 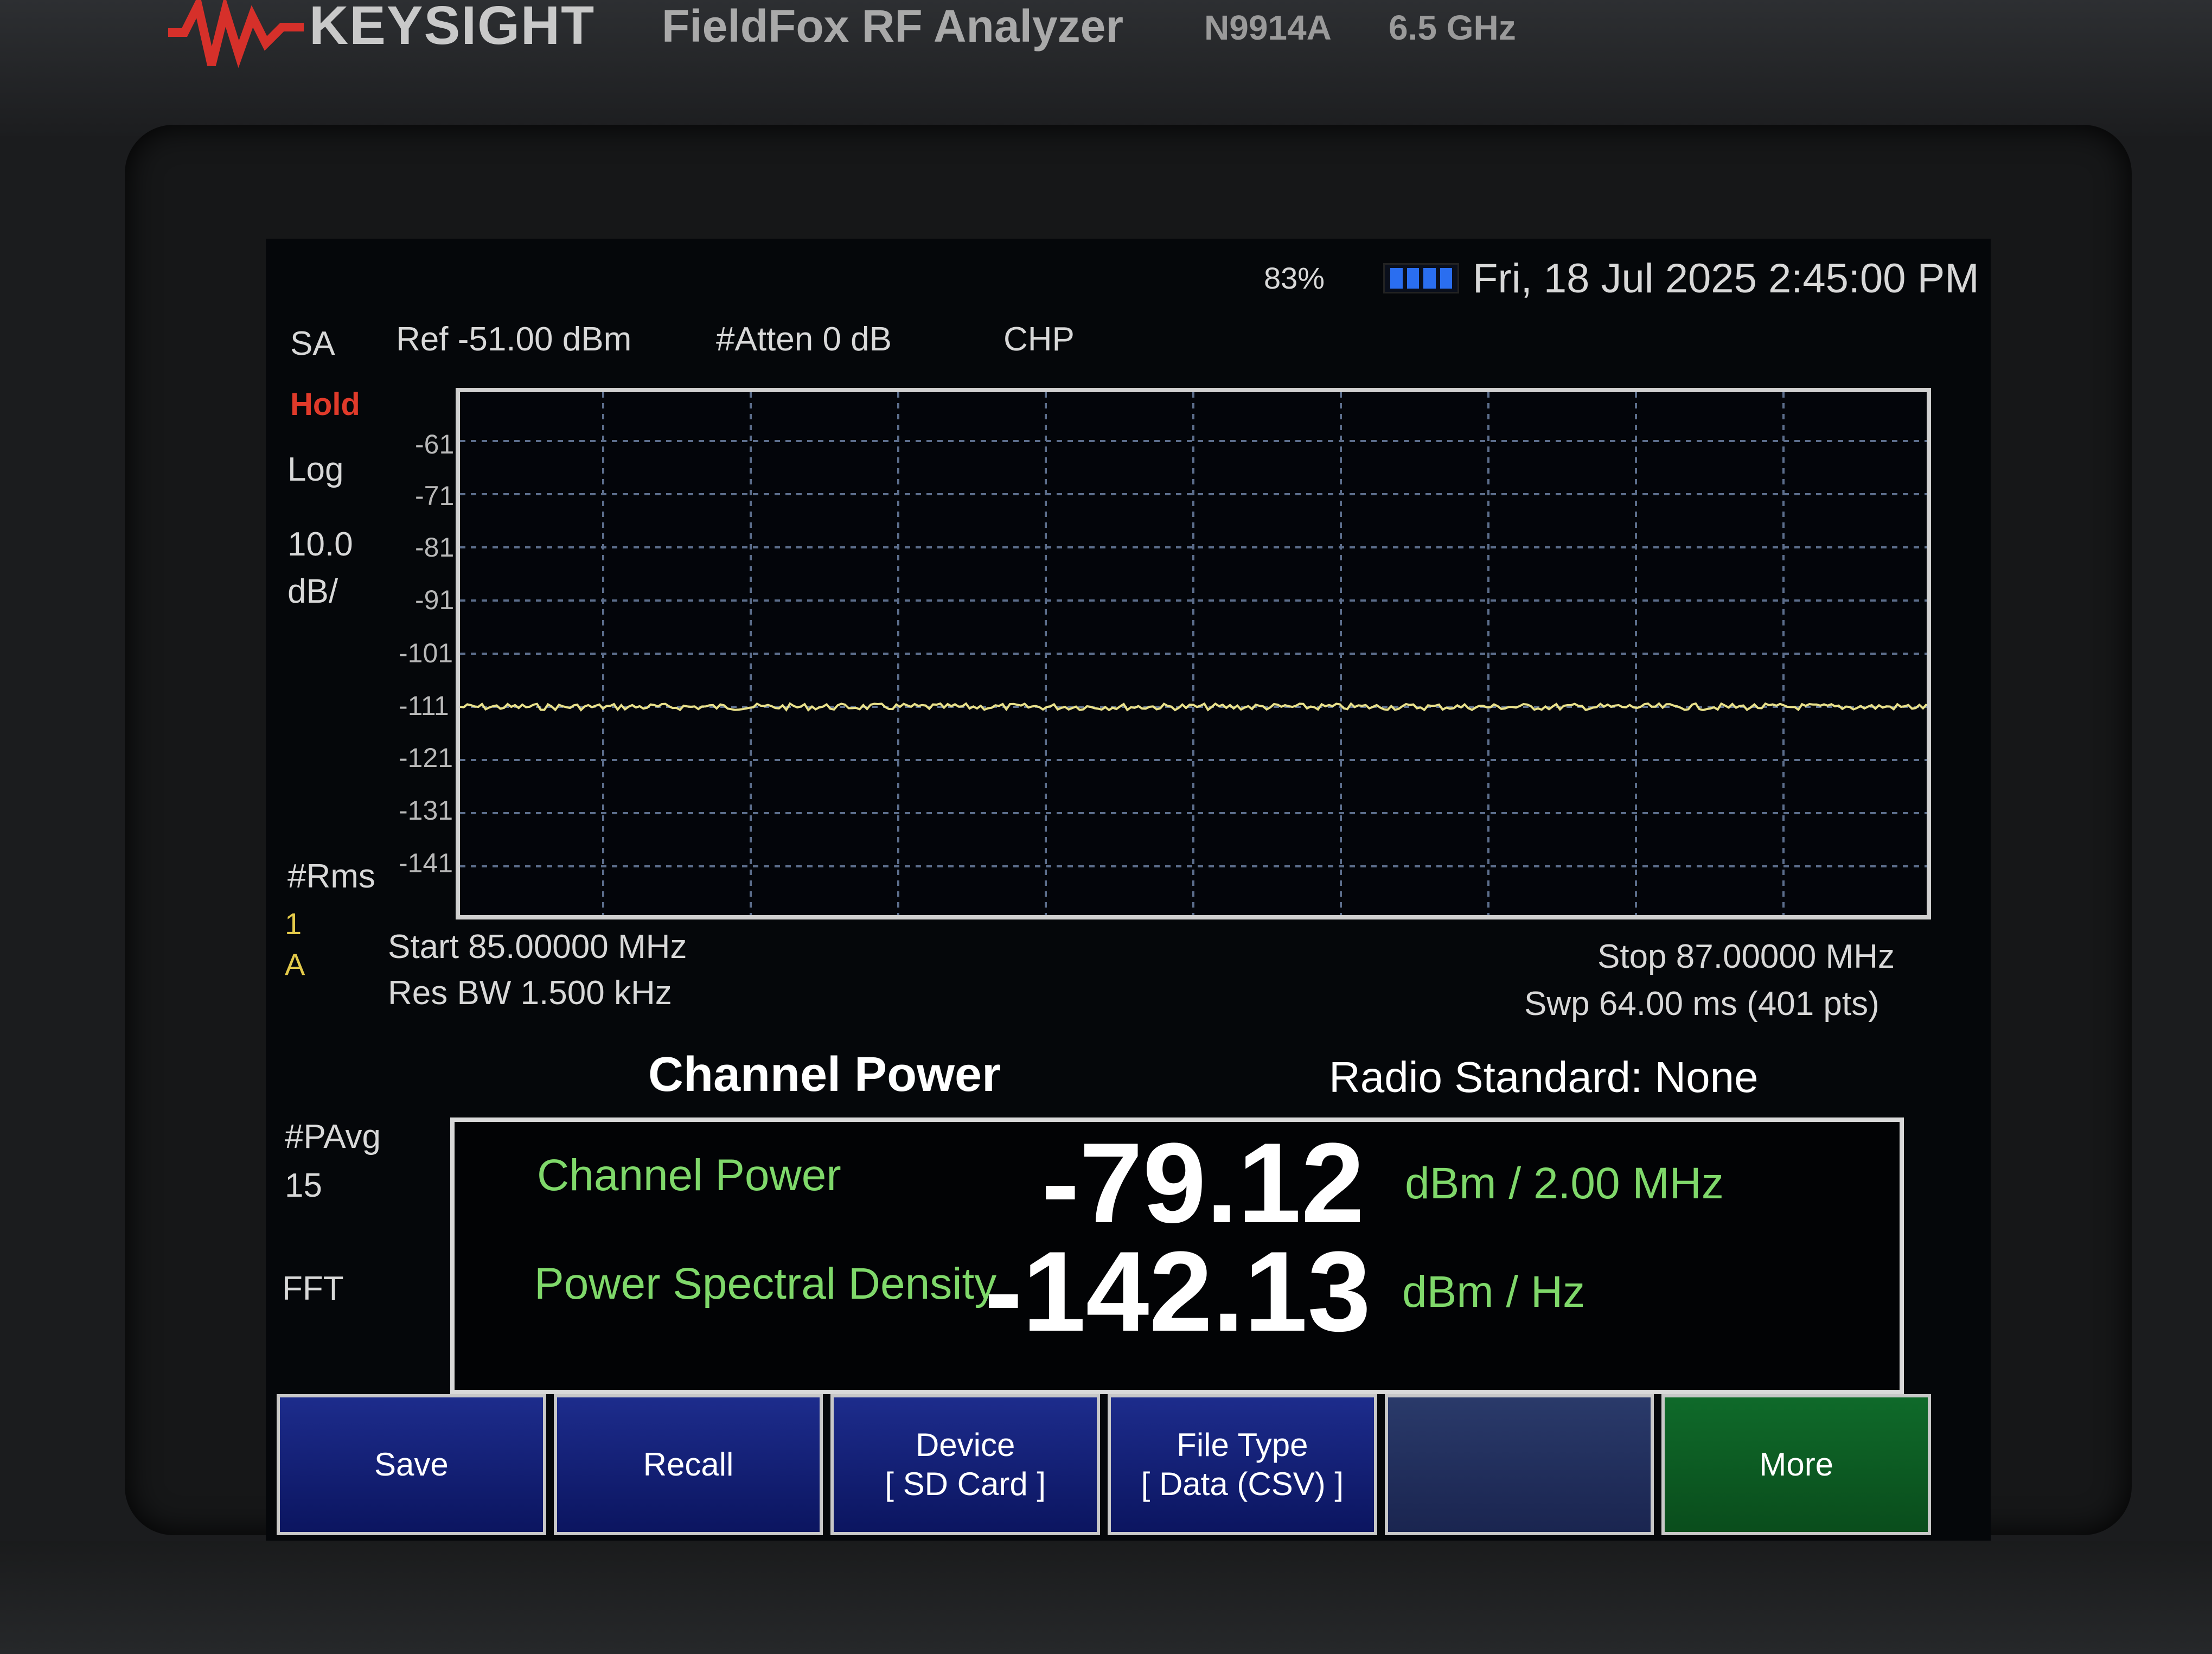 I want to click on file-type-button-label: File Type, so click(x=1243, y=1445).